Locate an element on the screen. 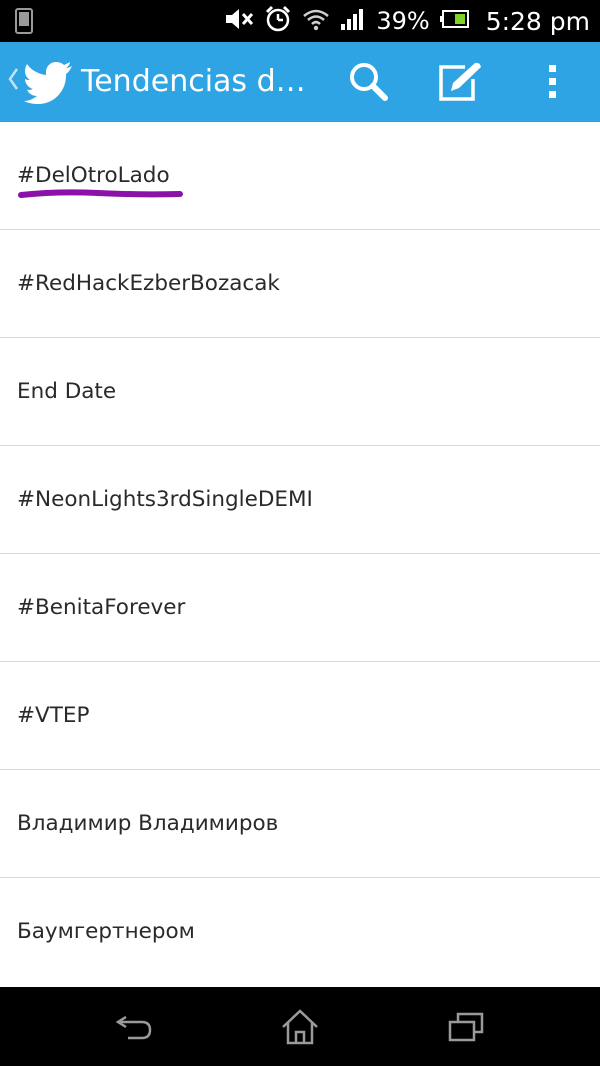 Image resolution: width=600 pixels, height=1066 pixels. trend-label: Владимир Владимиров is located at coordinates (148, 823).